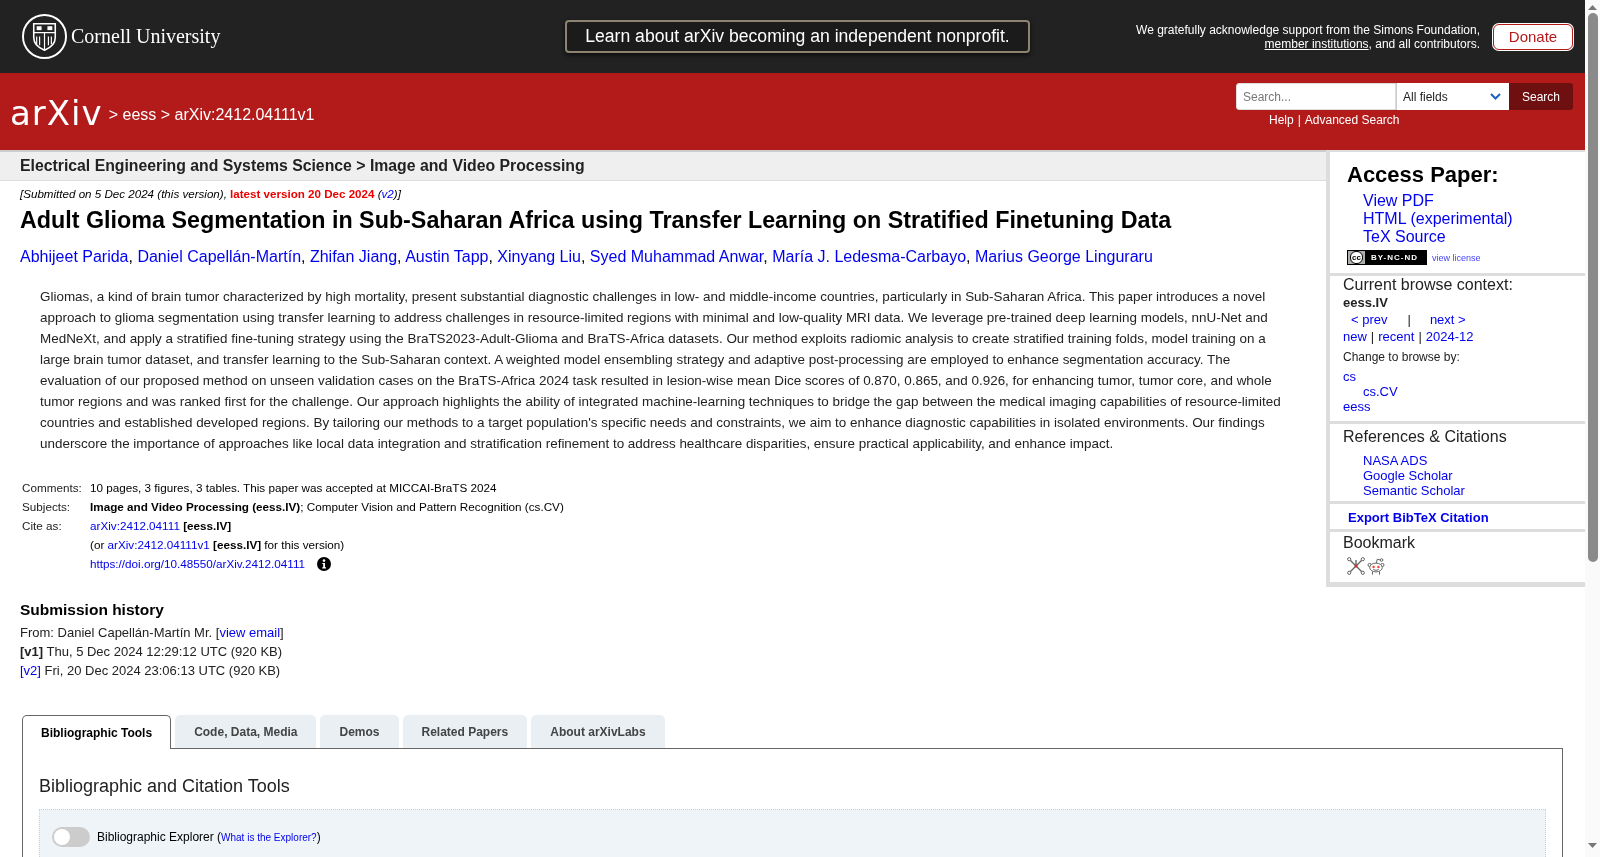 The width and height of the screenshot is (1600, 857). Describe the element at coordinates (797, 36) in the screenshot. I see `announcement-button: Learn about arXiv becoming an independent nonprofit.` at that location.